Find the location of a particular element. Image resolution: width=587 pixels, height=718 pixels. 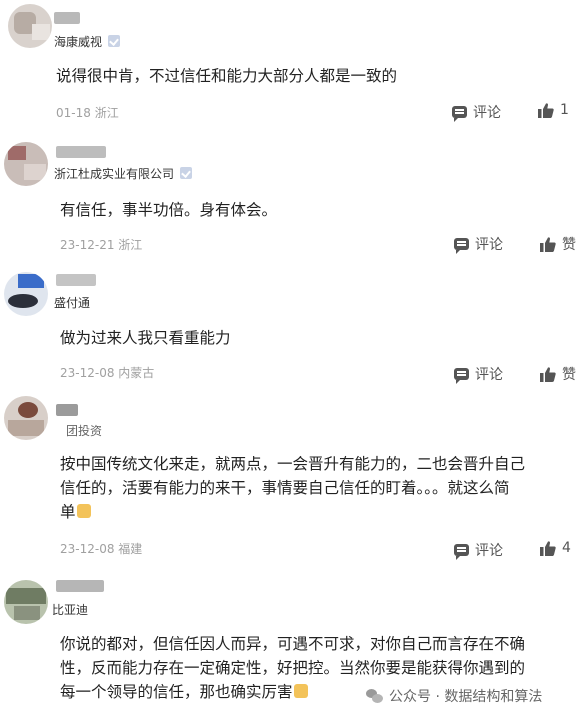

username: 海康威视 is located at coordinates (87, 41).